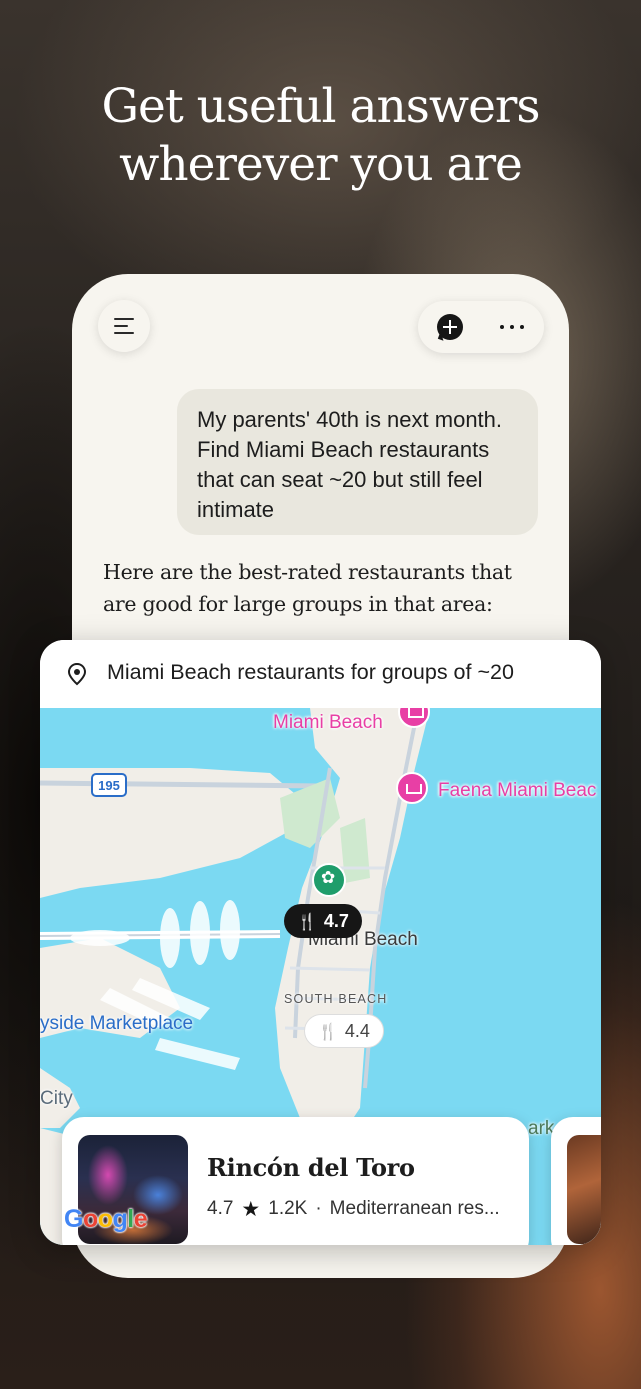 The height and width of the screenshot is (1389, 641). Describe the element at coordinates (109, 785) in the screenshot. I see `highway-shield: 195` at that location.